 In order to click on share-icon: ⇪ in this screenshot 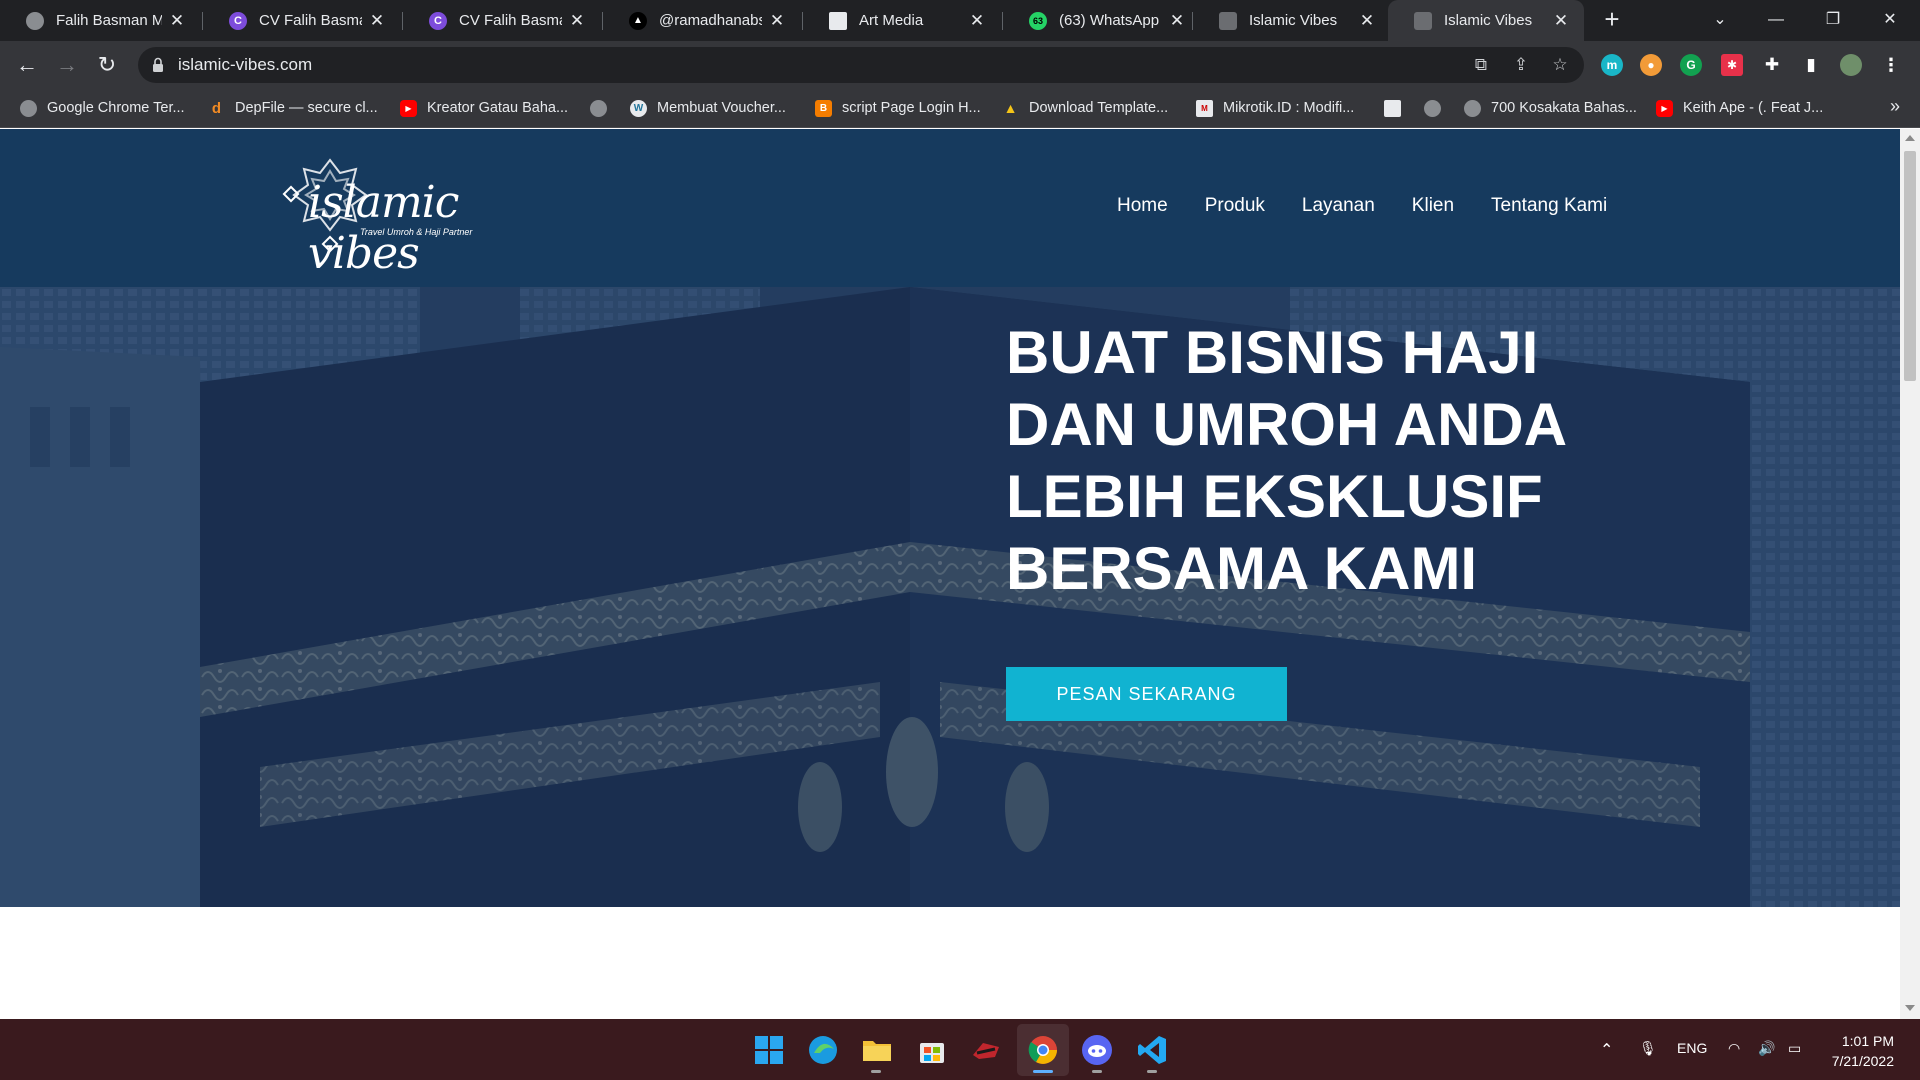, I will do `click(1521, 65)`.